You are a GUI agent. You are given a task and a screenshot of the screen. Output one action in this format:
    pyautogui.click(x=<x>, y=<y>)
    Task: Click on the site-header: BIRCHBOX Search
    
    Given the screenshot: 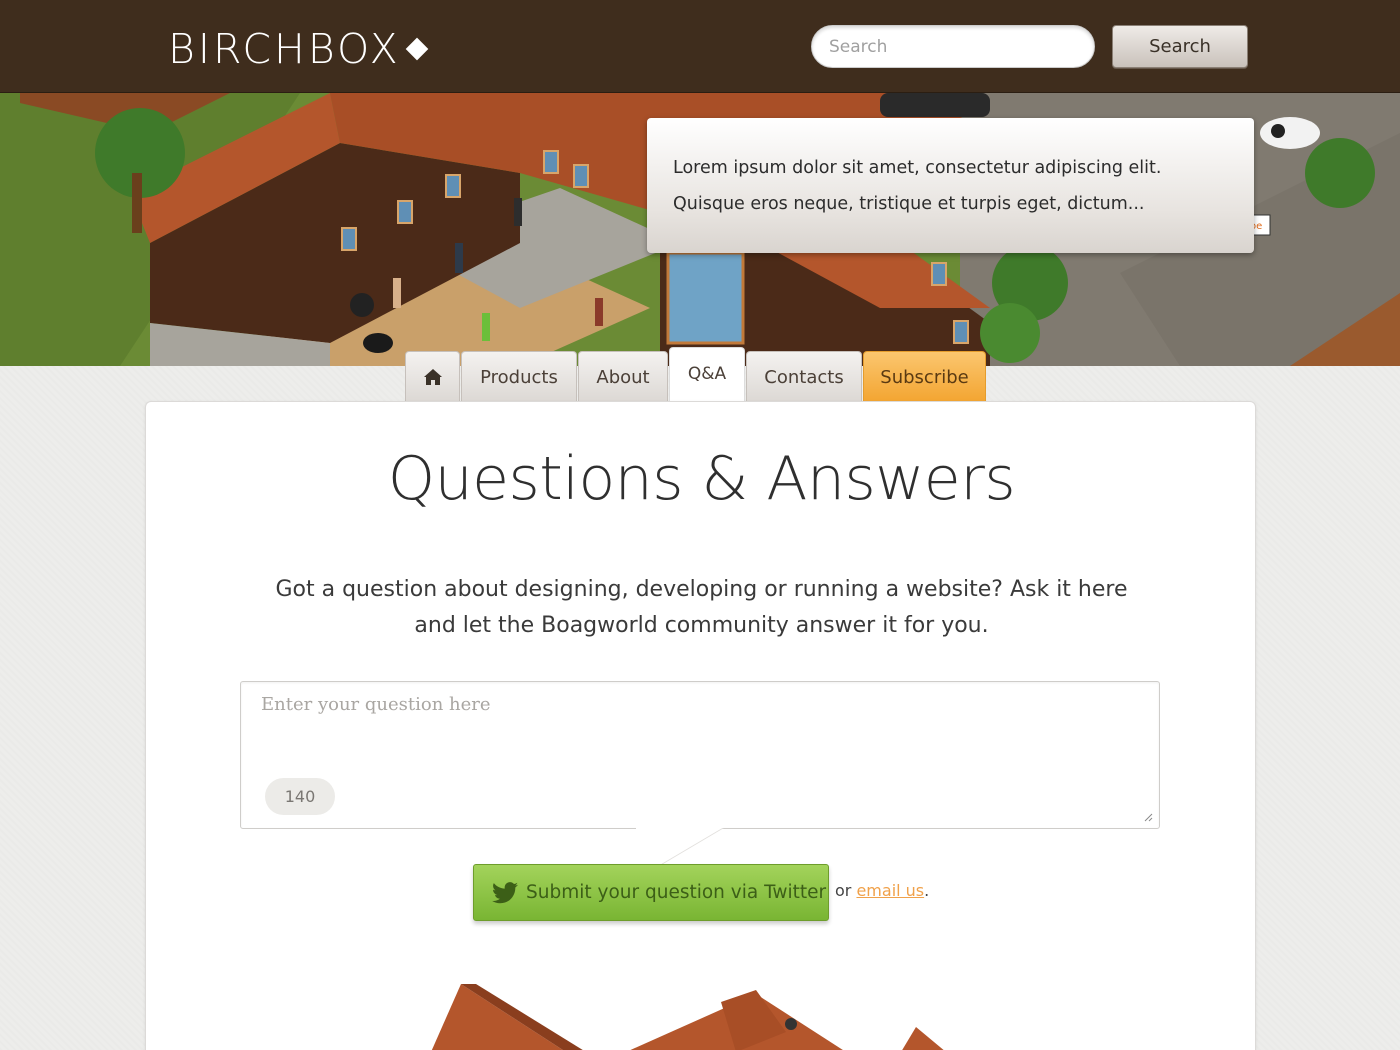 What is the action you would take?
    pyautogui.click(x=700, y=46)
    